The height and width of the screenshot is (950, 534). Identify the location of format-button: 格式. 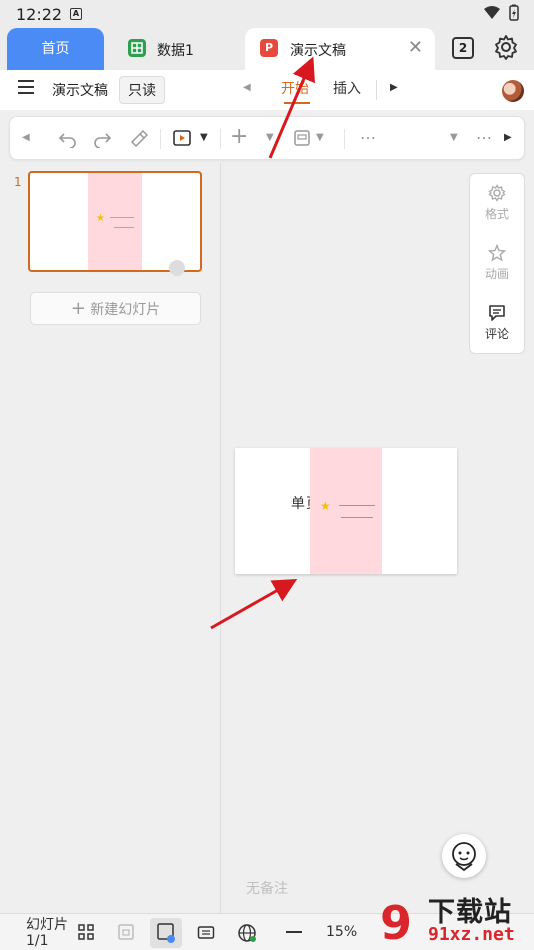
(497, 203).